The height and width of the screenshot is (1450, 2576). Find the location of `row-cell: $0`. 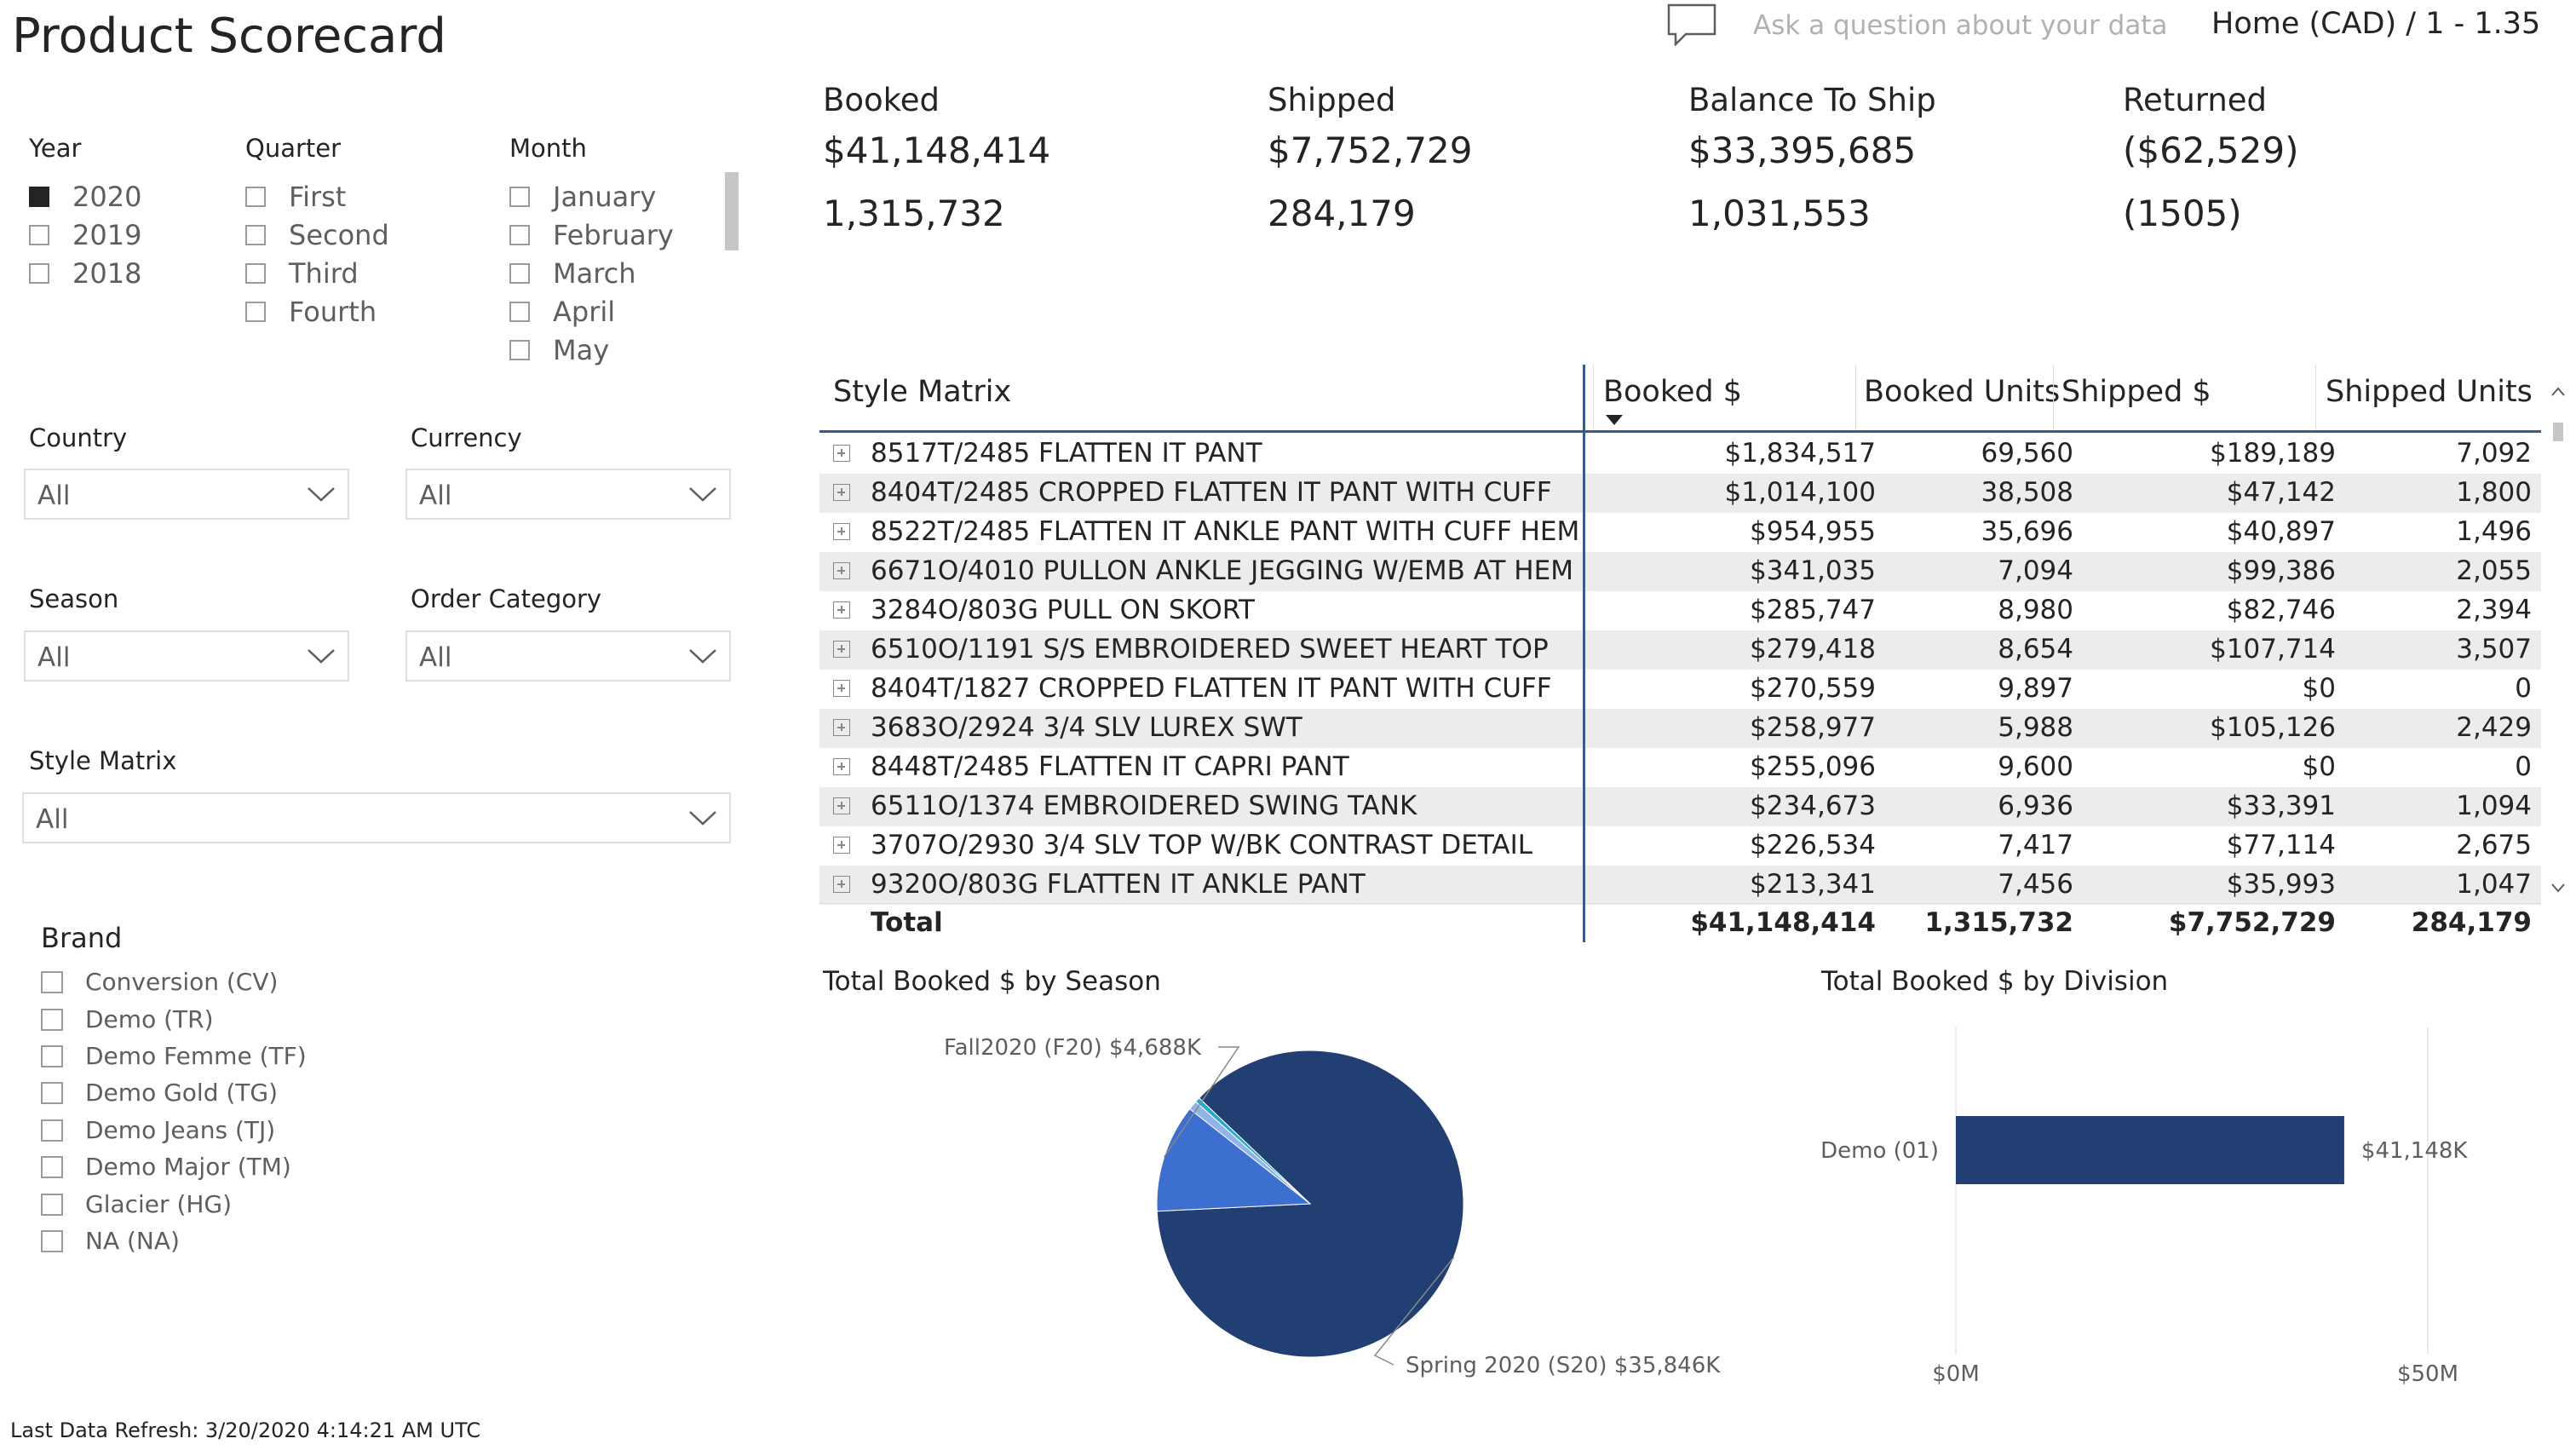

row-cell: $0 is located at coordinates (2319, 688).